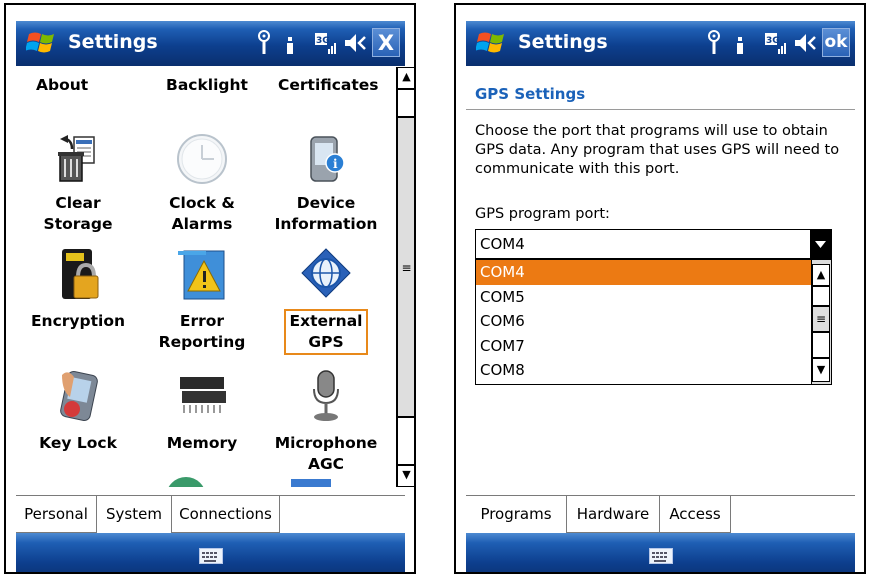 The width and height of the screenshot is (870, 577). What do you see at coordinates (78, 443) in the screenshot?
I see `item-label-line1: Key Lock` at bounding box center [78, 443].